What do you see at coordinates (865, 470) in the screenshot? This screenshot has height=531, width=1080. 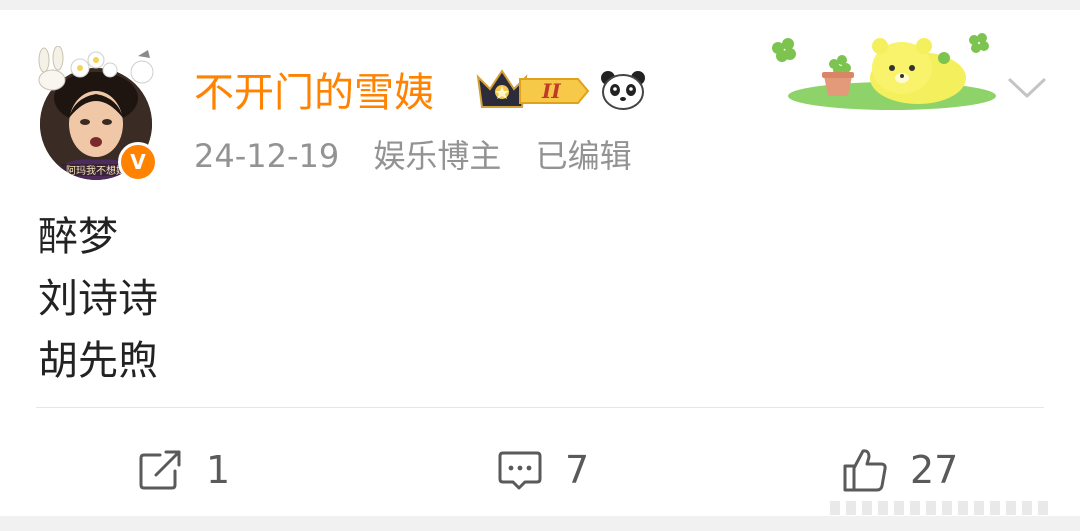 I see `thumbs-up-icon` at bounding box center [865, 470].